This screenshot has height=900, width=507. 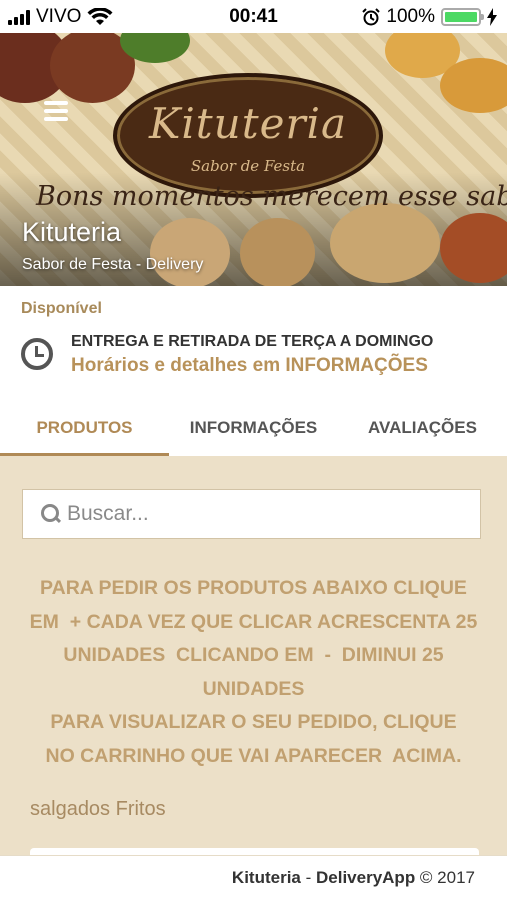 I want to click on instruction-line: NO CARRINHO QUE VAI APARECER ACIMA., so click(x=253, y=755).